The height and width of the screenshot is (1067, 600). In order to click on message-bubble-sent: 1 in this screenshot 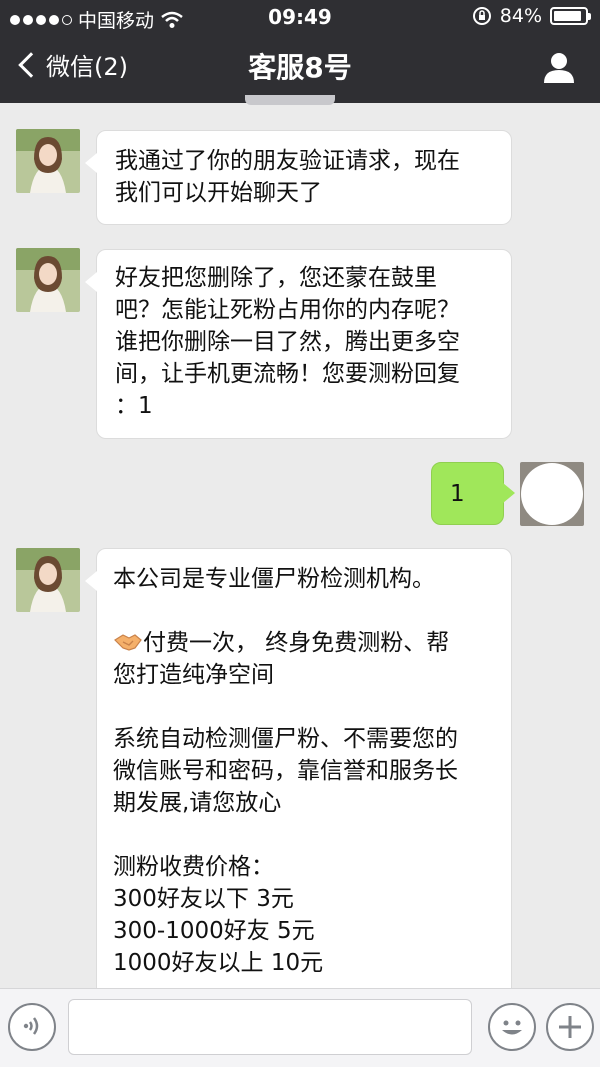, I will do `click(473, 493)`.